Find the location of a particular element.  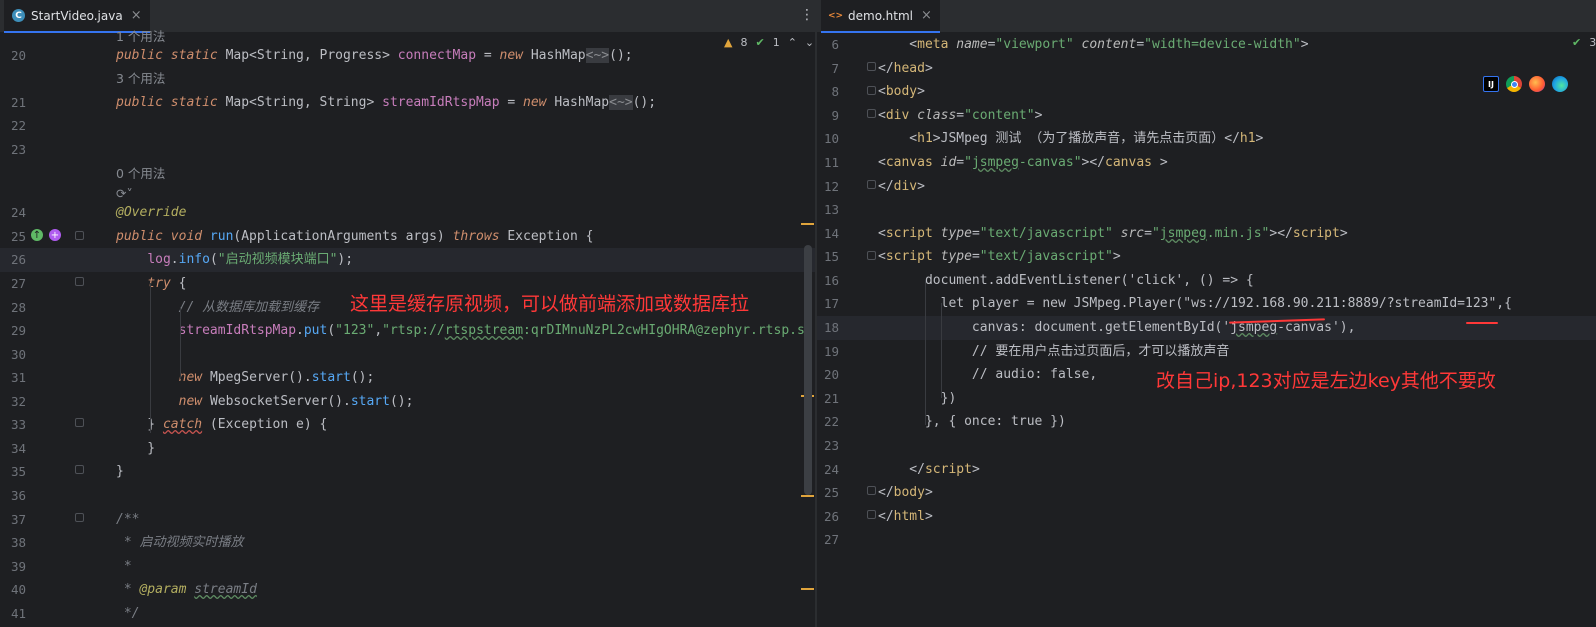

code-text: <h1>JSMpeg 测试 （为了播放声音，请先点击页面）</h1> is located at coordinates (1071, 138).